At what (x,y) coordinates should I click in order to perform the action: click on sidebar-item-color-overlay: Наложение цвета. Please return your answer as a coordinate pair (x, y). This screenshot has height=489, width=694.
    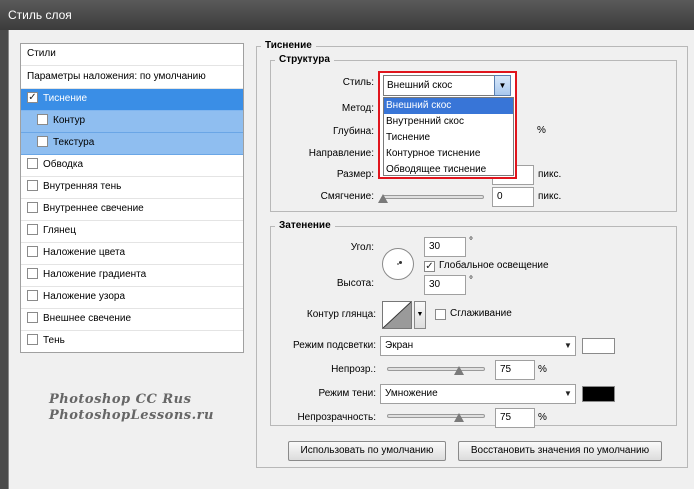
    Looking at the image, I should click on (132, 254).